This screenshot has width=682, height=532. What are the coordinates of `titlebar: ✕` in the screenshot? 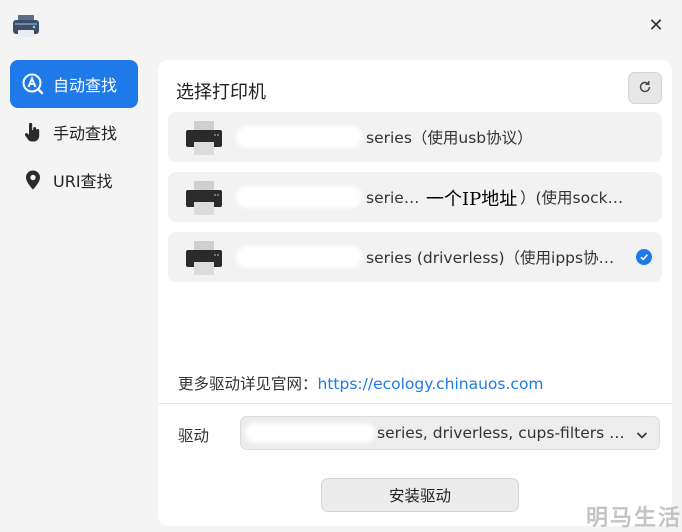 It's located at (341, 25).